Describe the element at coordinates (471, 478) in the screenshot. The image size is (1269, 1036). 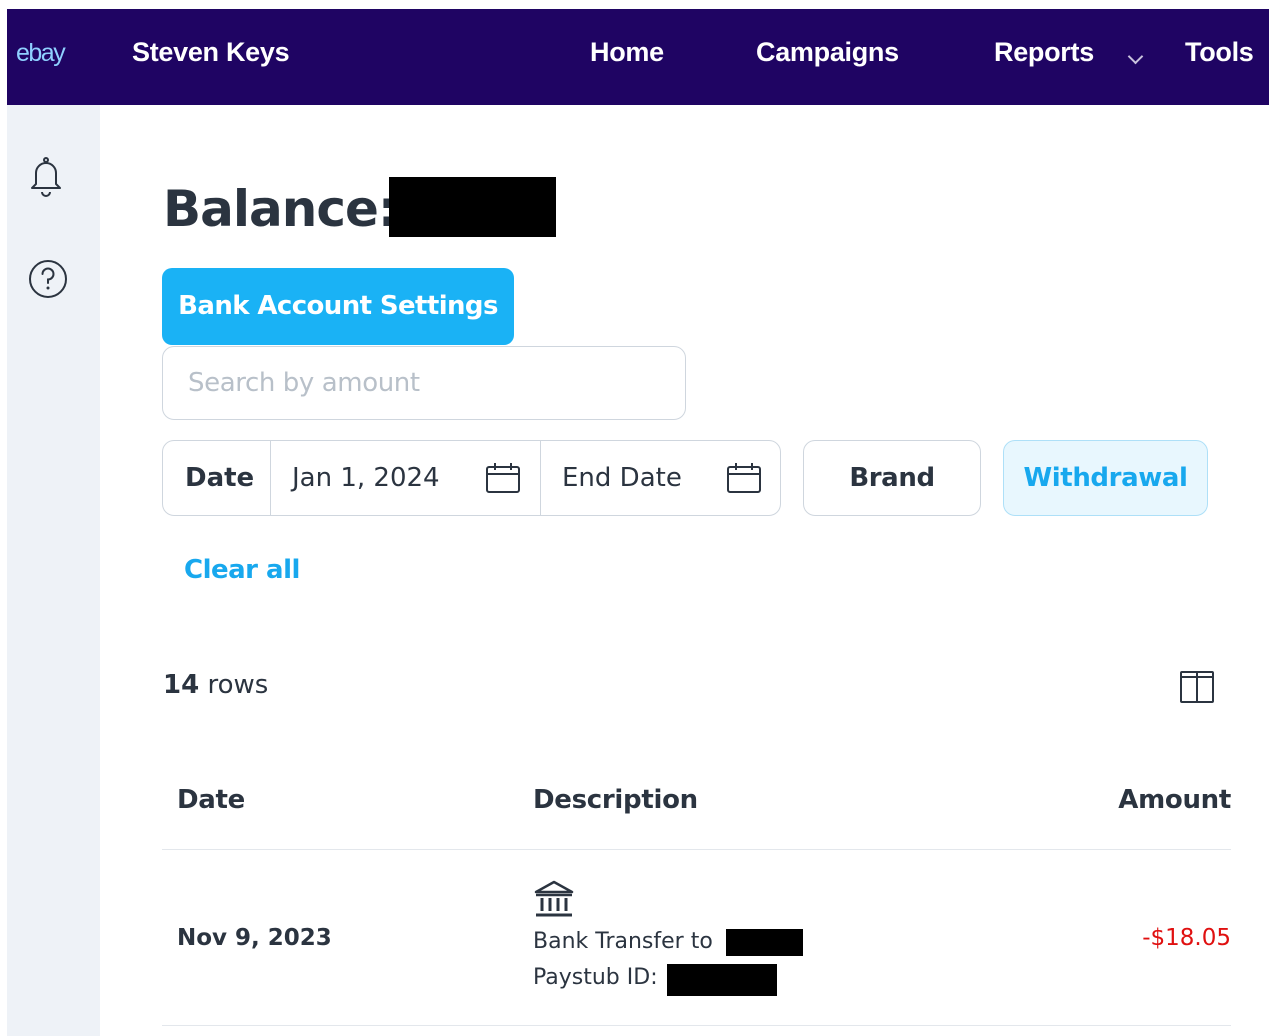
I see `date-range-filter: Date Jan 1, 2024 End Date` at that location.